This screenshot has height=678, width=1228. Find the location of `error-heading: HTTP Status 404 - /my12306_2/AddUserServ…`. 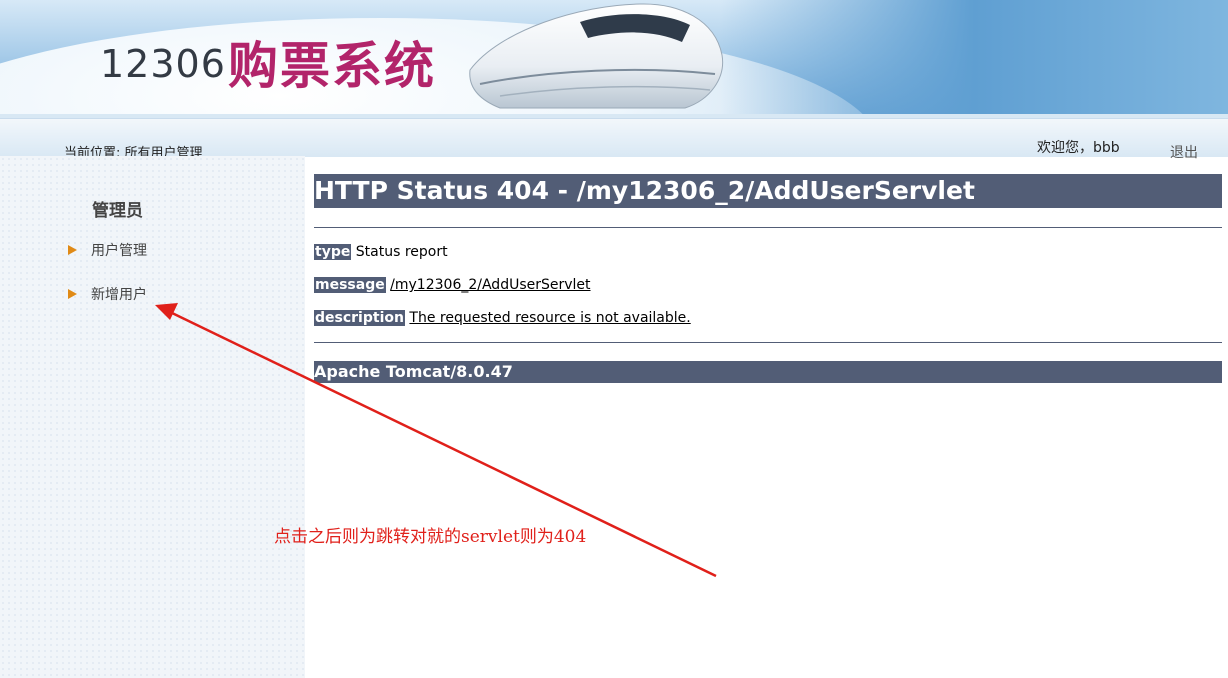

error-heading: HTTP Status 404 - /my12306_2/AddUserServ… is located at coordinates (768, 191).